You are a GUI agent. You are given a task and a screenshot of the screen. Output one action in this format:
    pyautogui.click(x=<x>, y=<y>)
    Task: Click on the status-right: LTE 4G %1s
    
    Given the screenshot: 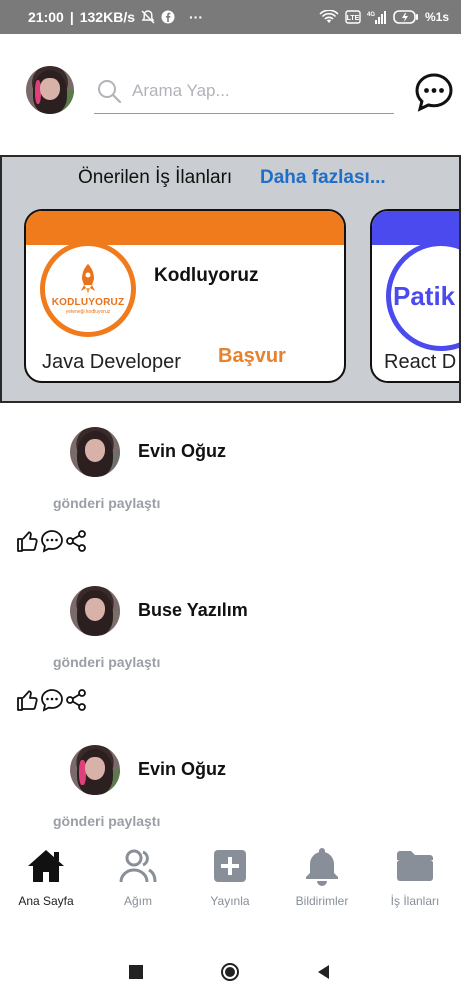 What is the action you would take?
    pyautogui.click(x=384, y=17)
    